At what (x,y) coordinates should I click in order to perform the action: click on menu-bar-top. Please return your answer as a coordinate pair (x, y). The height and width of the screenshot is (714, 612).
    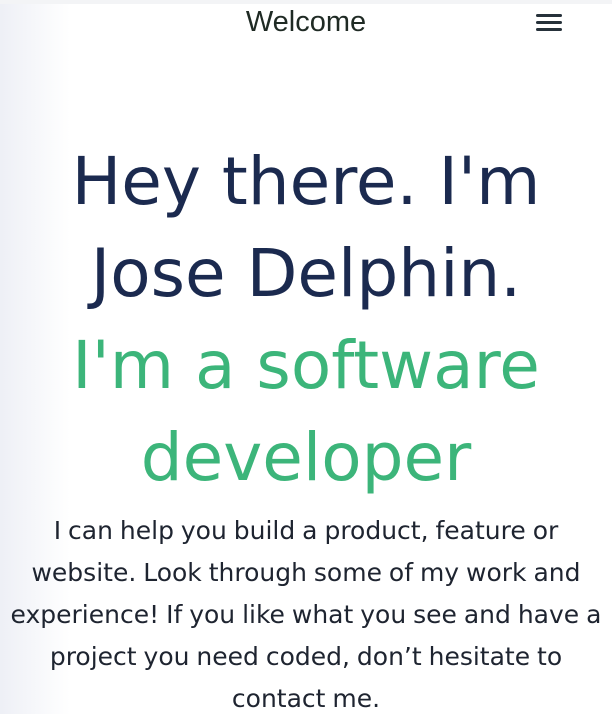
    Looking at the image, I should click on (549, 15).